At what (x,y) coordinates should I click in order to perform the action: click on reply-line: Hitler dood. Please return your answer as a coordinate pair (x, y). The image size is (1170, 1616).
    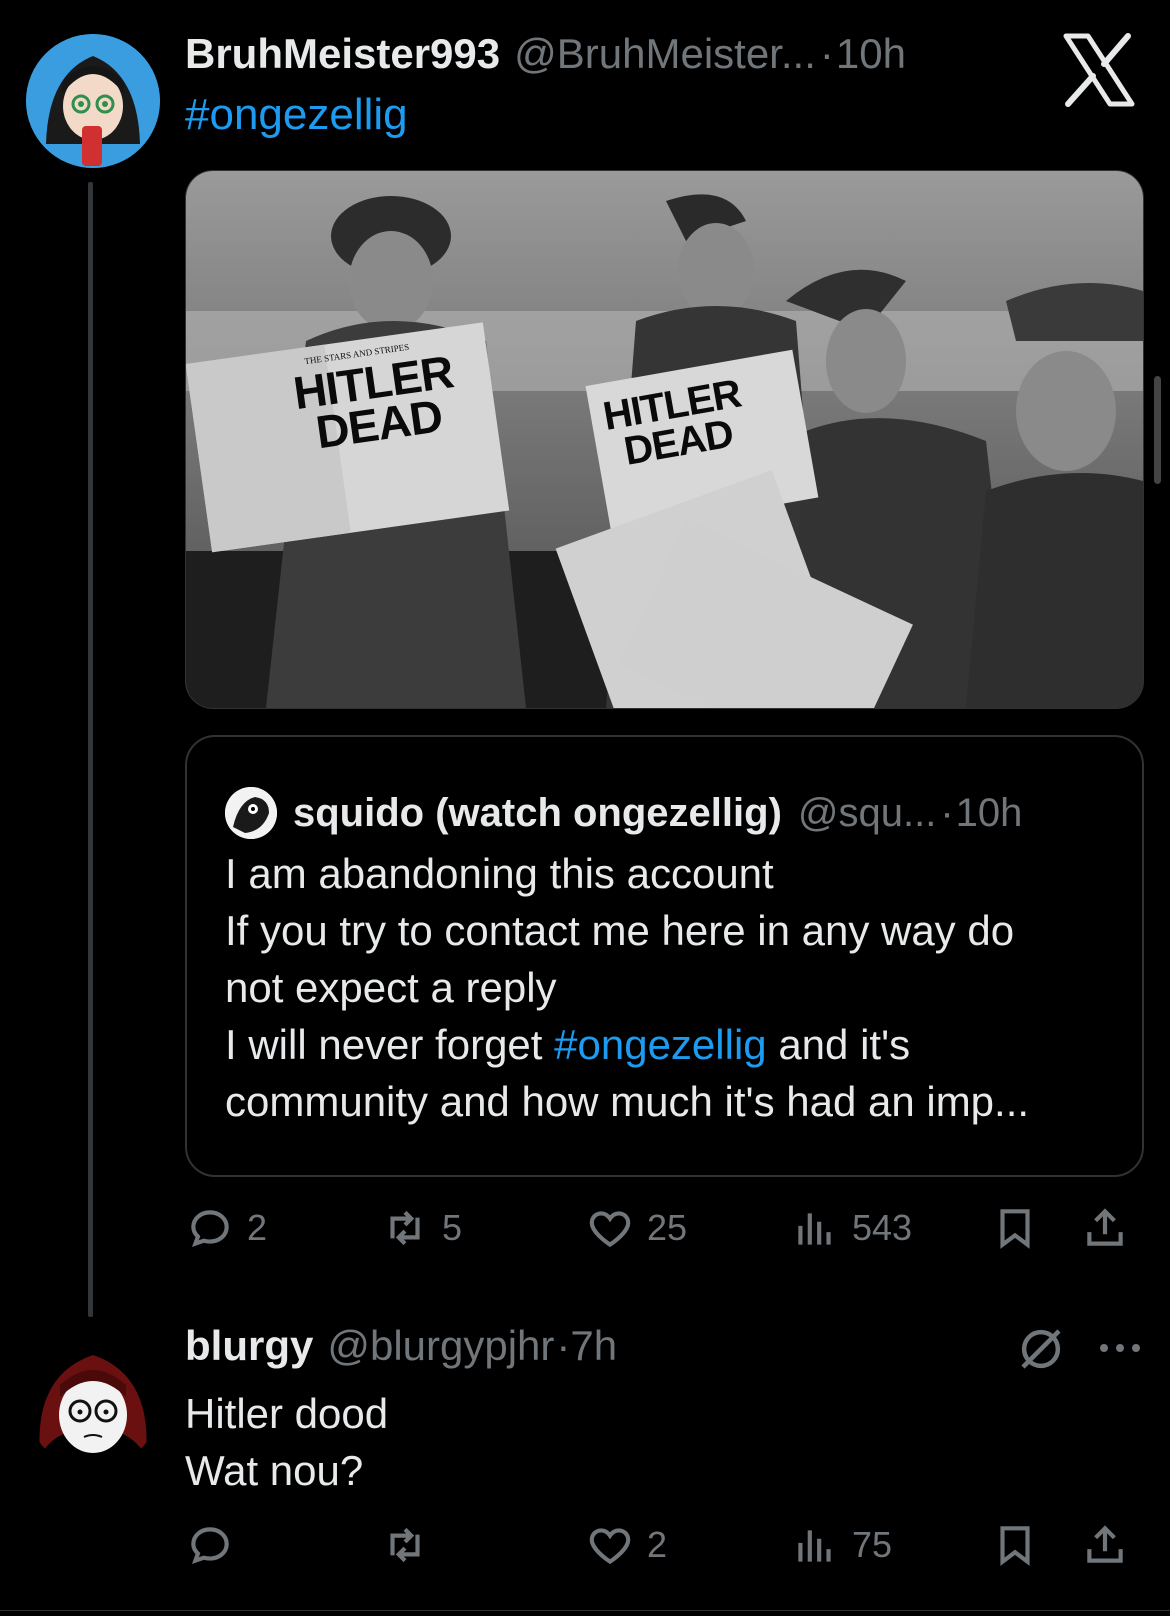
    Looking at the image, I should click on (287, 1413).